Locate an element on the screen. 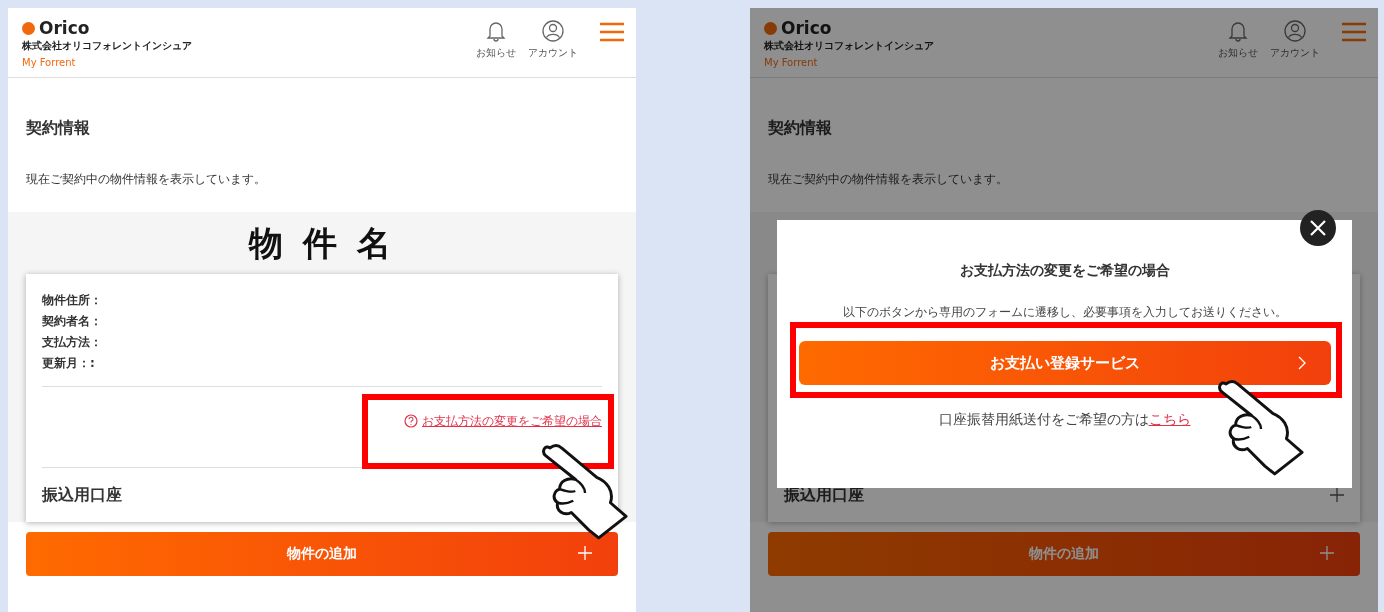 This screenshot has height=612, width=1384. close-icon is located at coordinates (1318, 228).